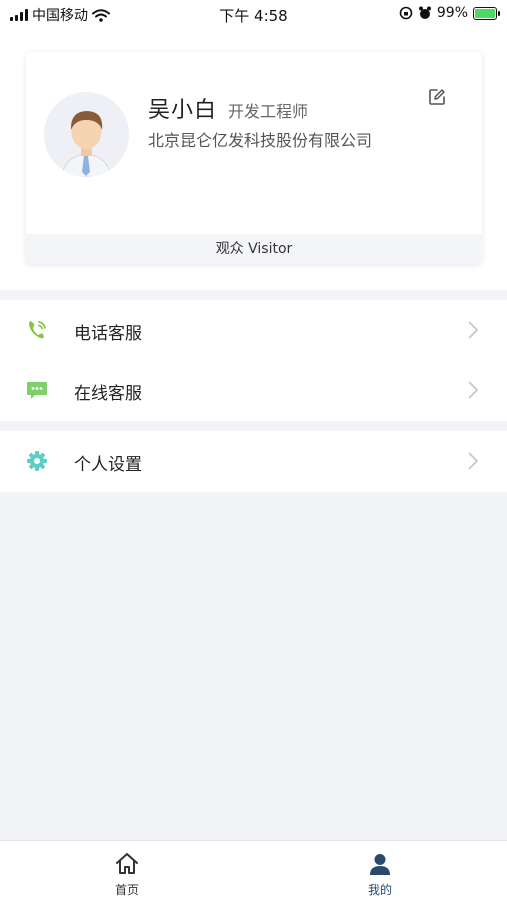 Image resolution: width=507 pixels, height=901 pixels. Describe the element at coordinates (253, 330) in the screenshot. I see `menu-item-phone-support: 电话客服` at that location.